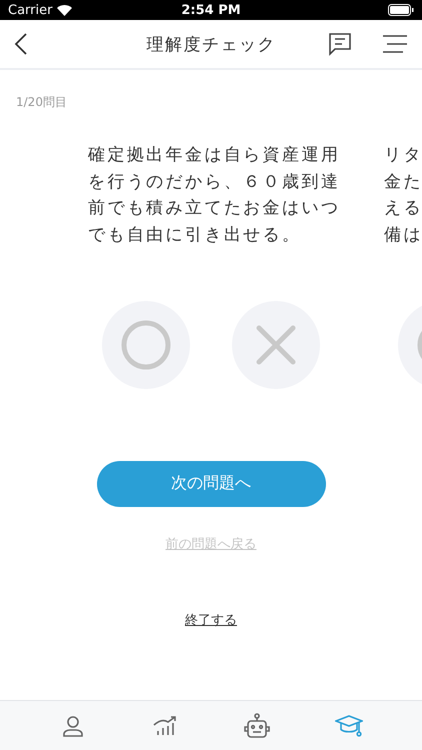 Image resolution: width=422 pixels, height=750 pixels. Describe the element at coordinates (211, 10) in the screenshot. I see `status-time: 2:54 PM` at that location.